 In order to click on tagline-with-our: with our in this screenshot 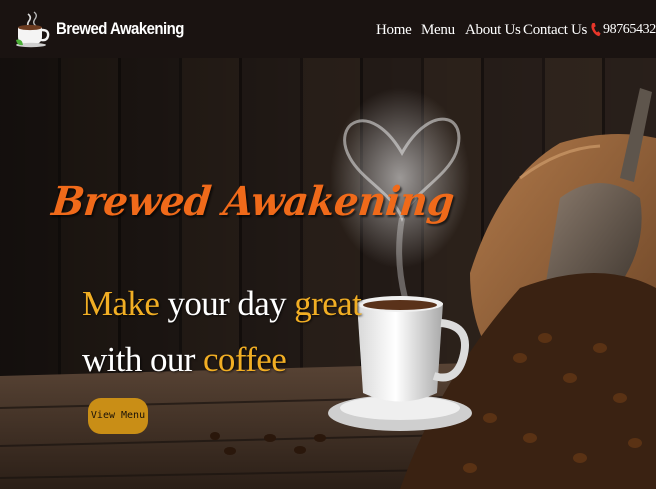, I will do `click(142, 359)`.